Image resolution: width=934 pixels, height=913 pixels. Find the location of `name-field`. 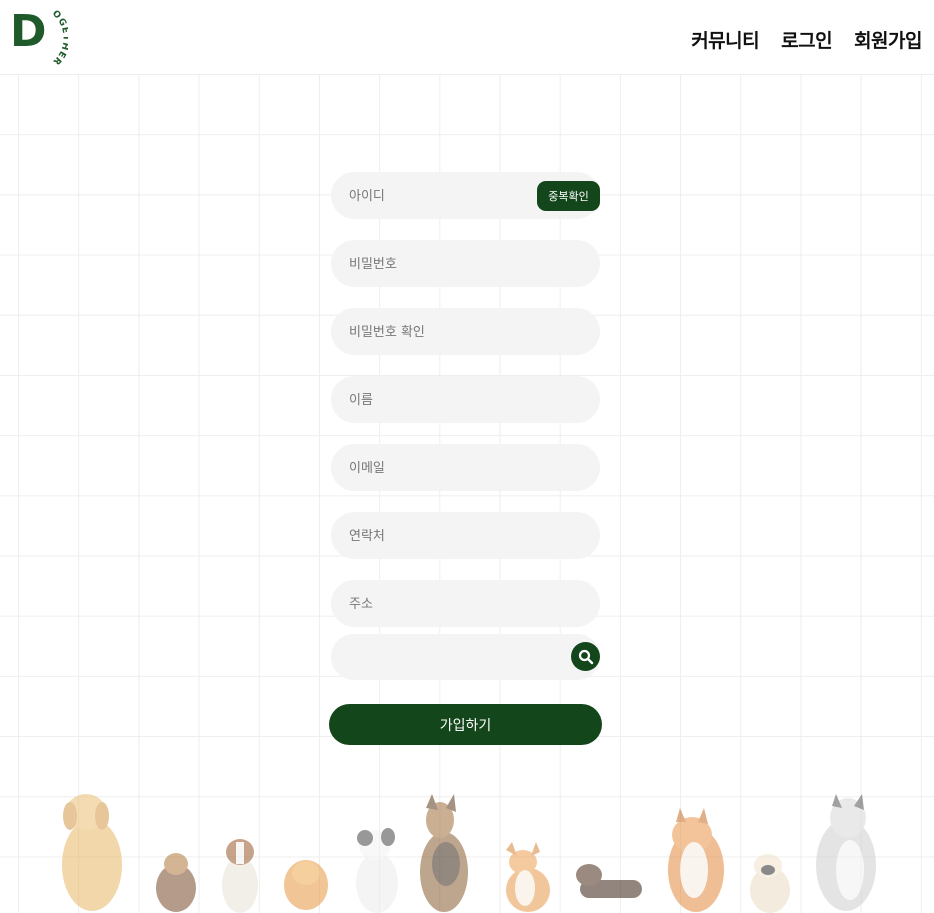

name-field is located at coordinates (465, 400).